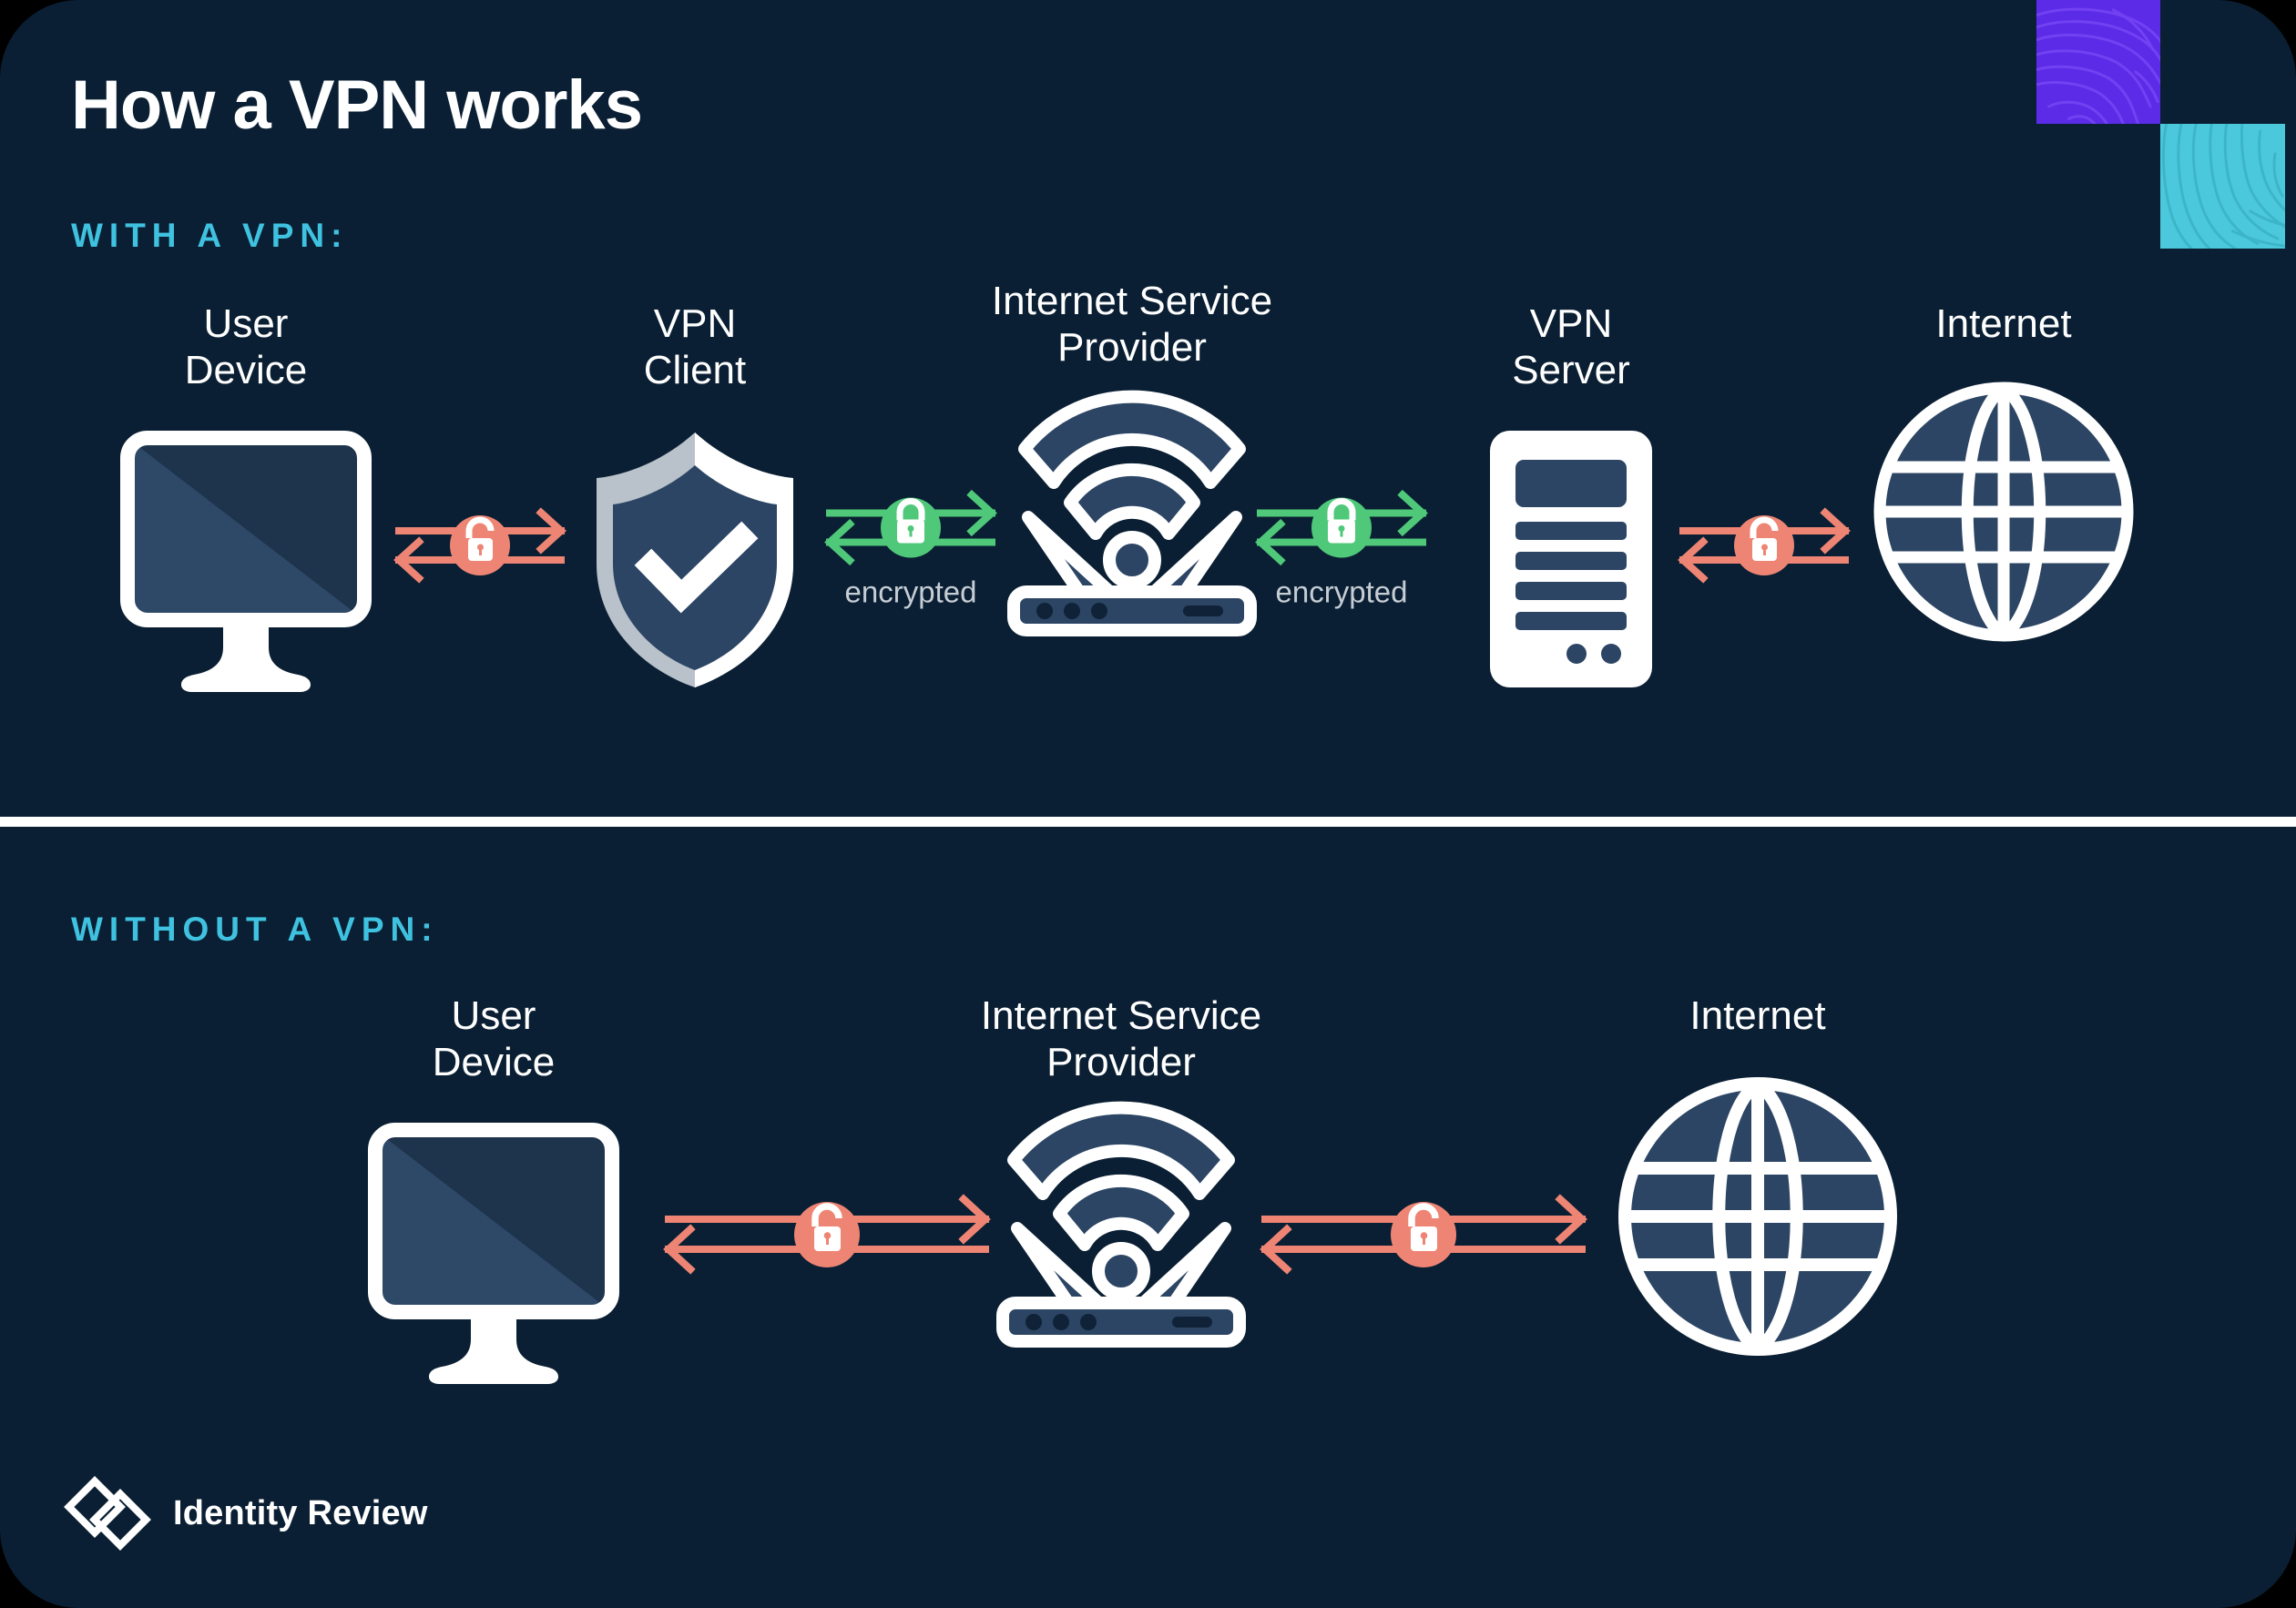 This screenshot has height=1608, width=2296. I want to click on connector-encrypted-1: encrypted, so click(910, 544).